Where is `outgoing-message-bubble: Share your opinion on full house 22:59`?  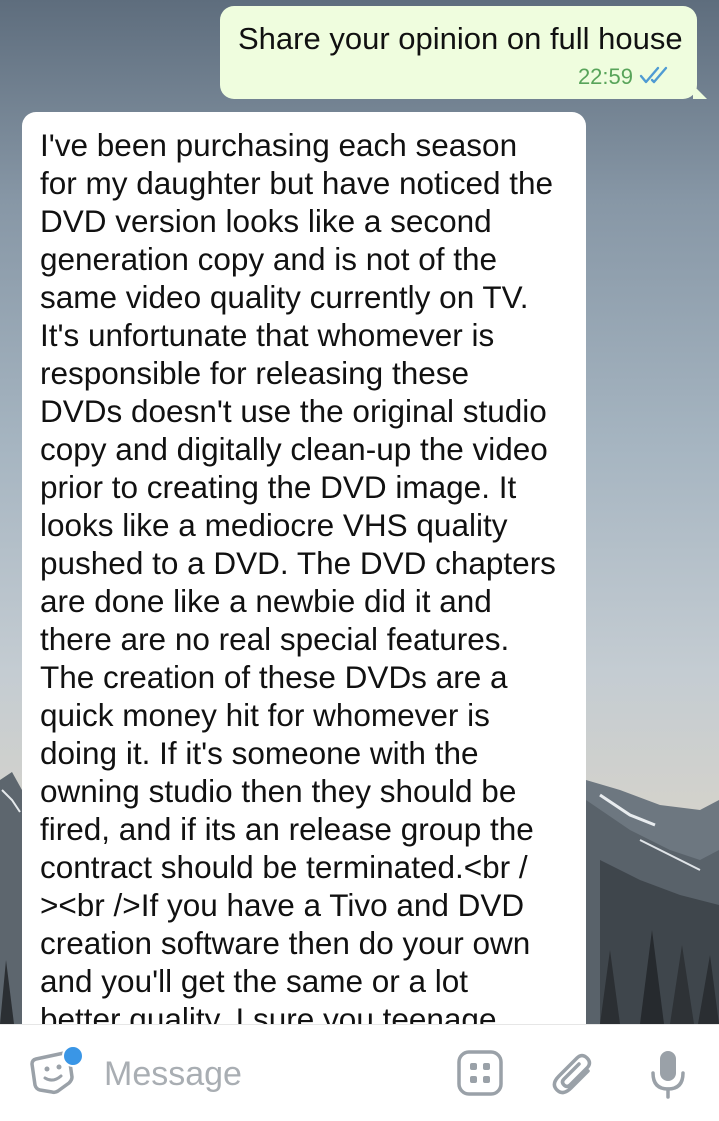
outgoing-message-bubble: Share your opinion on full house 22:59 is located at coordinates (463, 52).